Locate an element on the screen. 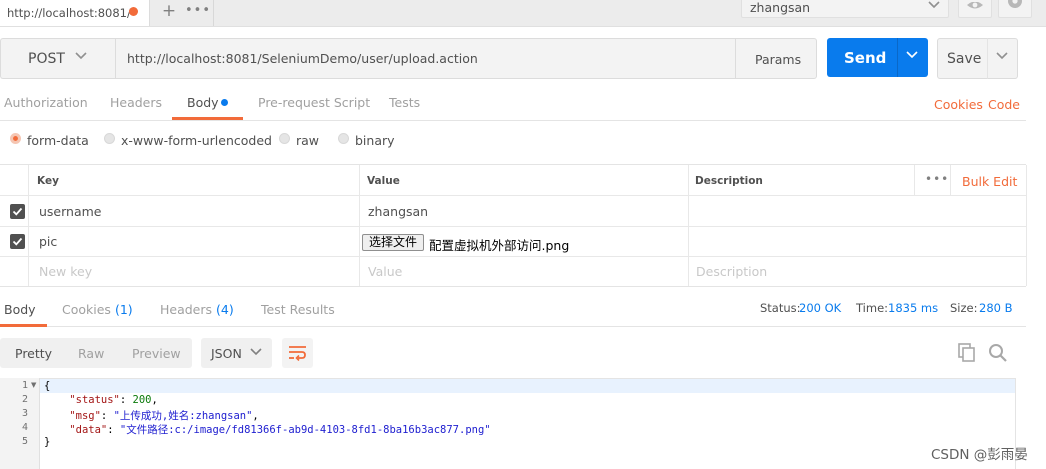 This screenshot has width=1046, height=469. params-button: Params is located at coordinates (776, 58).